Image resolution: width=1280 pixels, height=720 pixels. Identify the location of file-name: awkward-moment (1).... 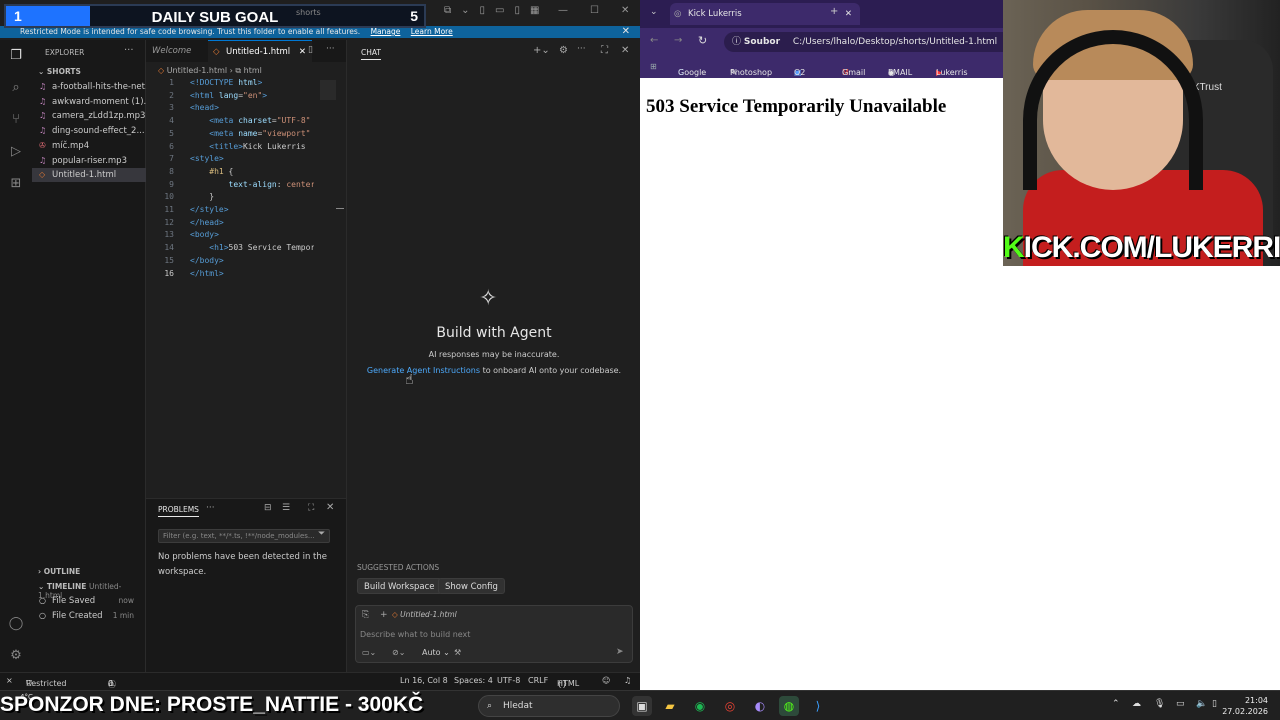
(99, 101).